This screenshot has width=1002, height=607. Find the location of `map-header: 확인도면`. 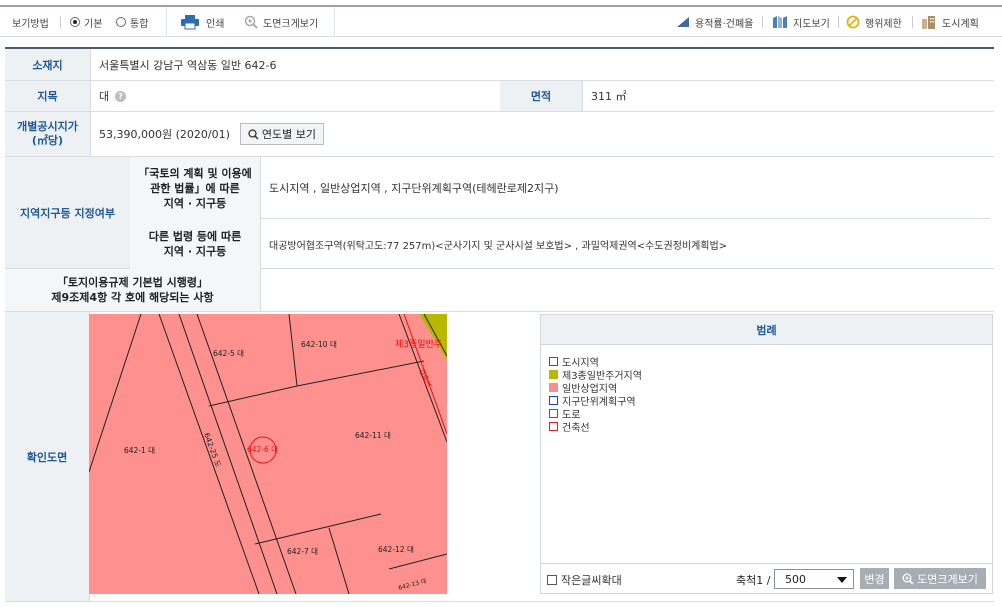

map-header: 확인도면 is located at coordinates (47, 456).